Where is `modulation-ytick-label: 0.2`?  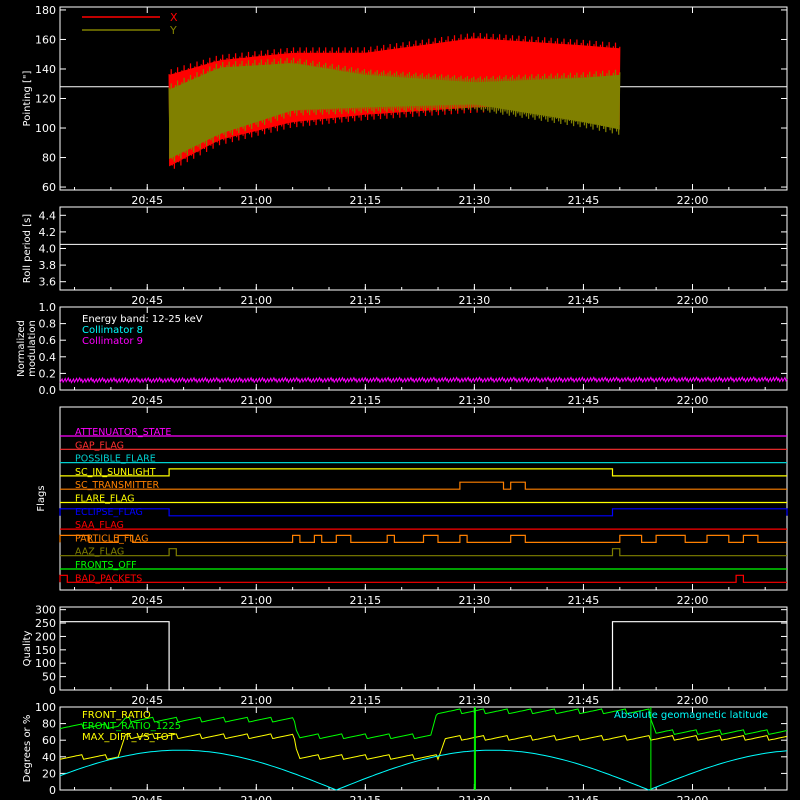
modulation-ytick-label: 0.2 is located at coordinates (48, 373).